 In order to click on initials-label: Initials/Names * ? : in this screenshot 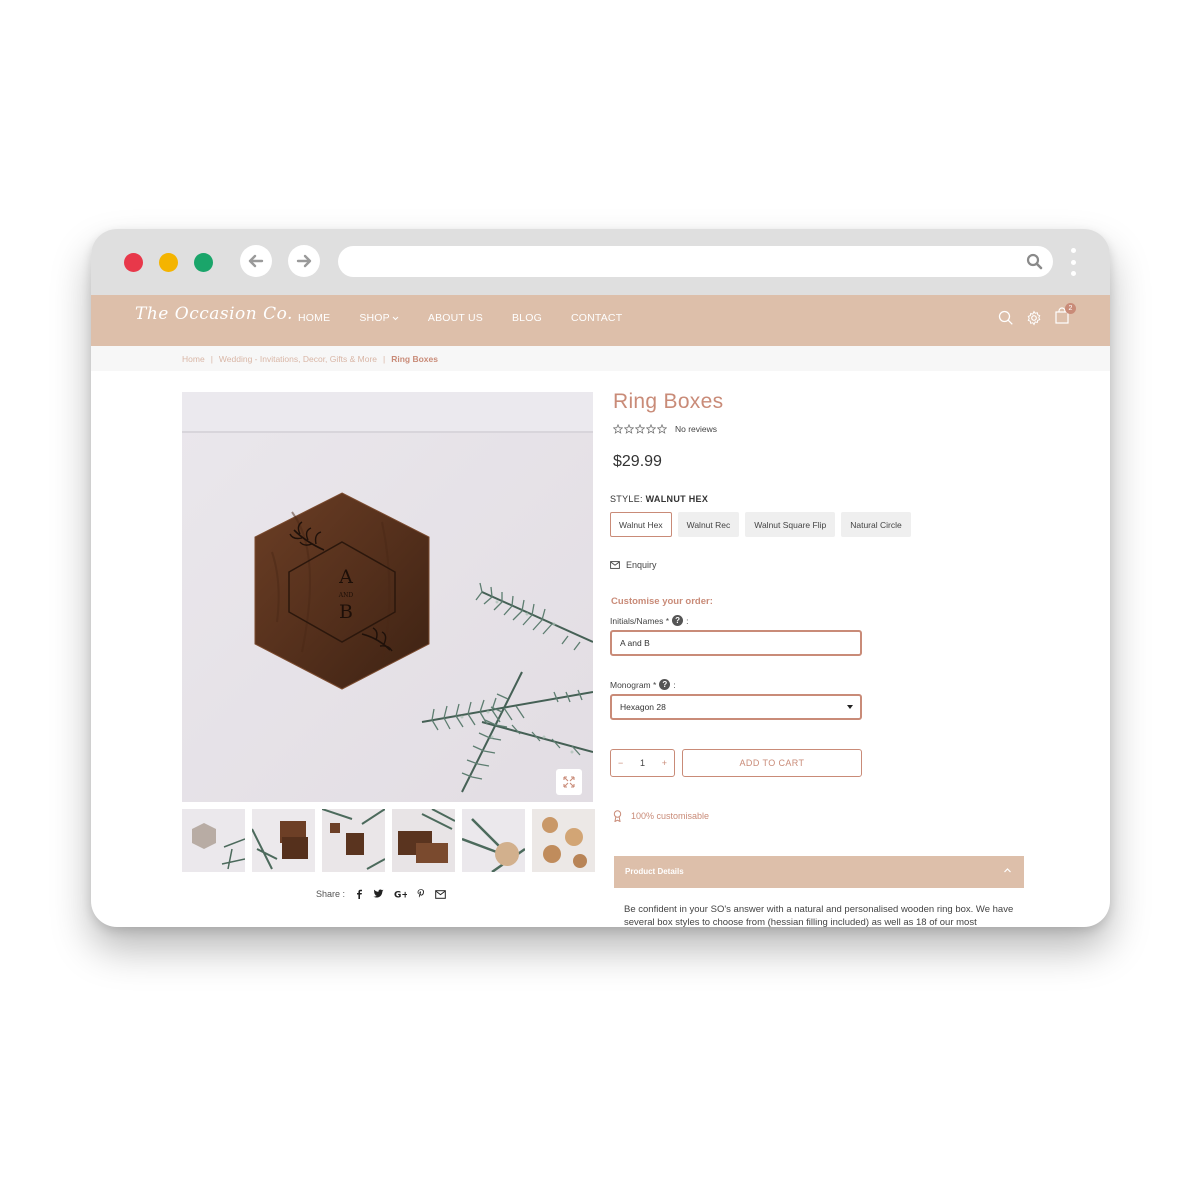, I will do `click(649, 620)`.